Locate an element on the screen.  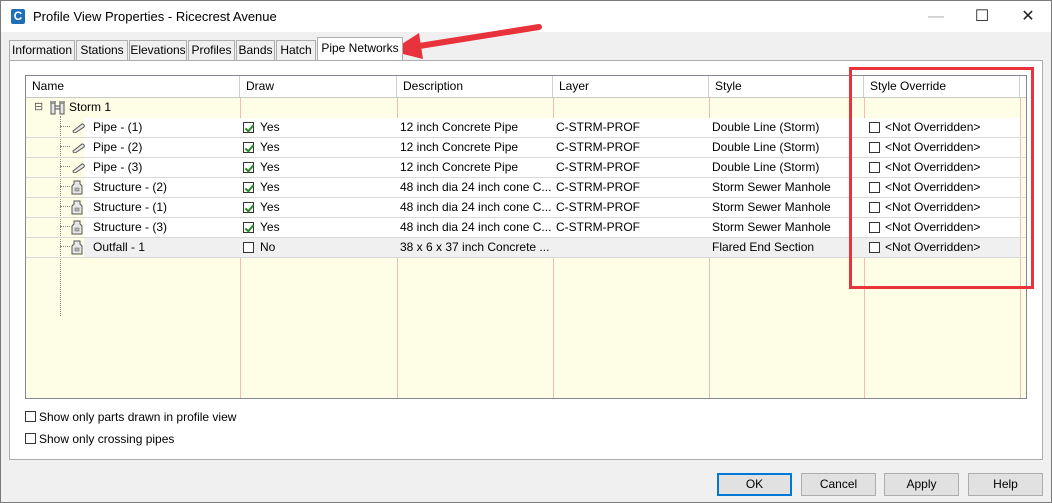
show-only-drawn-checkbox is located at coordinates (30, 416).